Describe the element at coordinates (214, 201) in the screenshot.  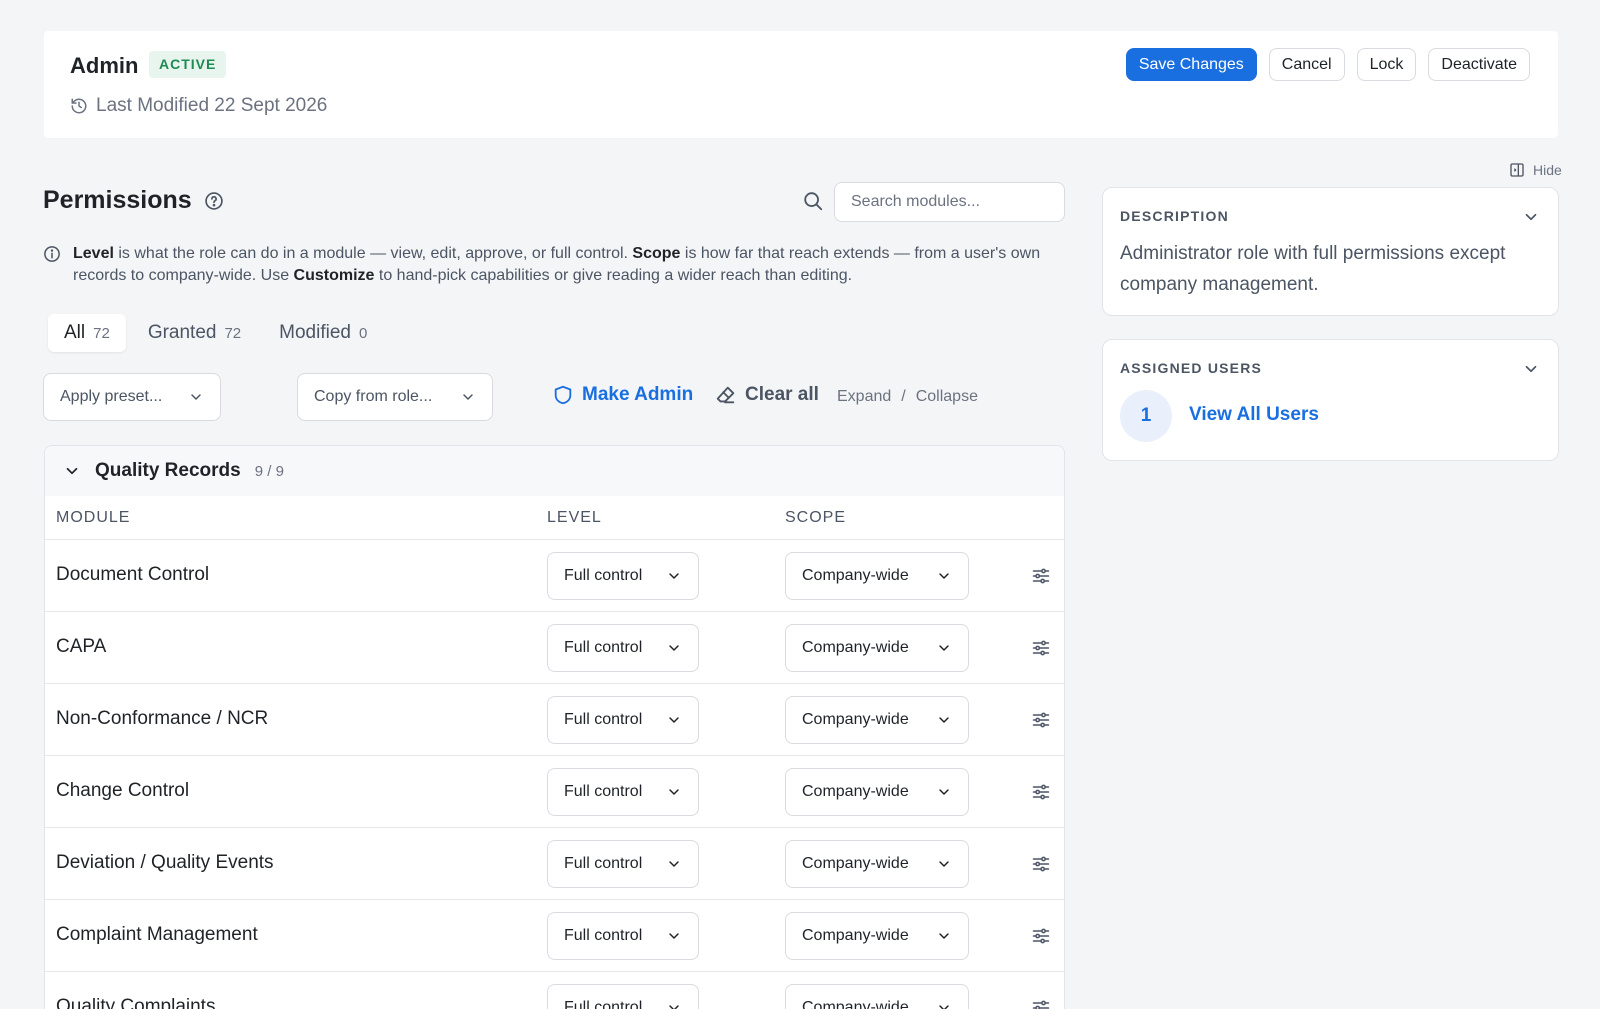
I see `help-icon` at that location.